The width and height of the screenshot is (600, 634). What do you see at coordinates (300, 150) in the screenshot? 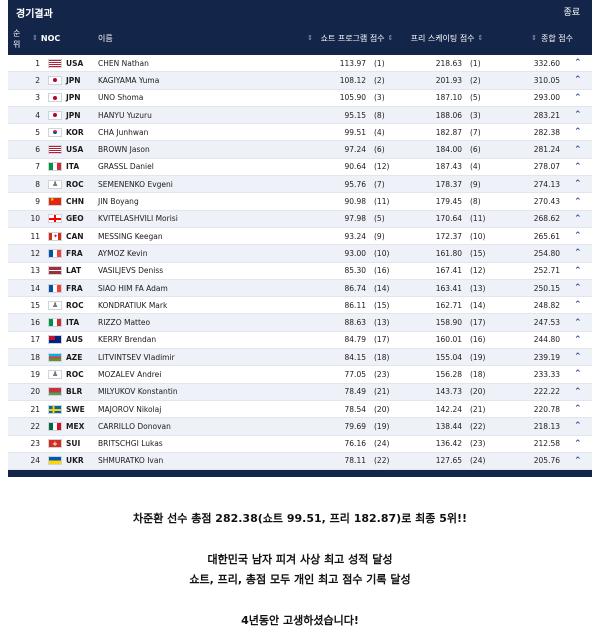
I see `table-row: 6 USA BROWN Jason 97.24 (6) 184.00 (6) 281.24 ⌃` at bounding box center [300, 150].